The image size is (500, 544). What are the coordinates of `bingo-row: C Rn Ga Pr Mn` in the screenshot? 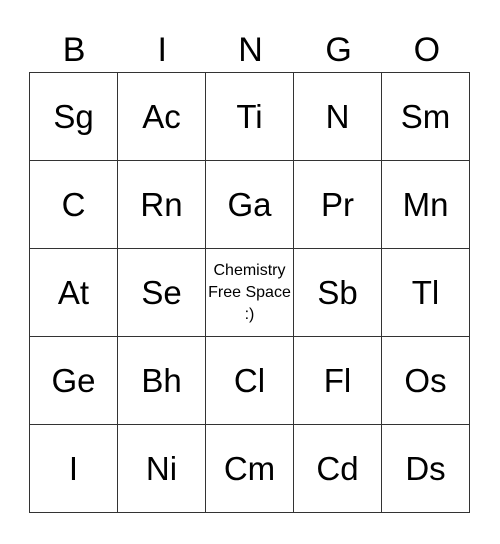 It's located at (249, 204).